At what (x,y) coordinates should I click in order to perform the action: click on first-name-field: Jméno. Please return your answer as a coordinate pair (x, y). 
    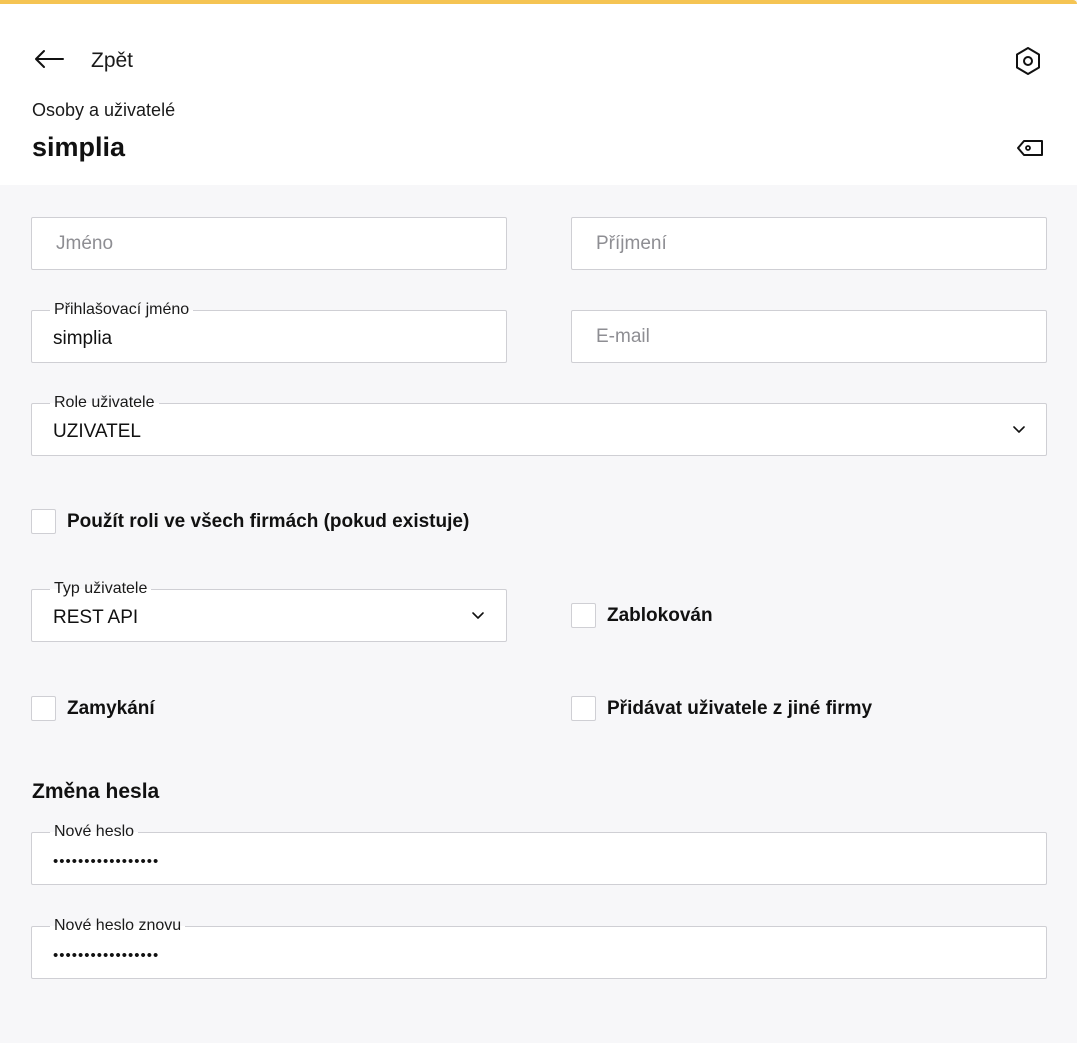
    Looking at the image, I should click on (269, 243).